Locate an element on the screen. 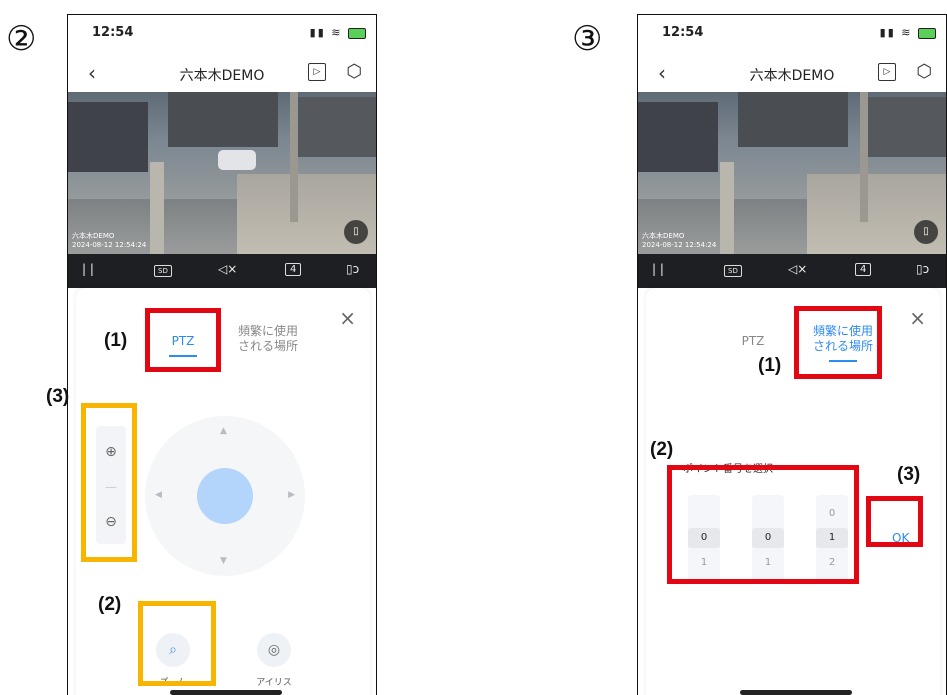 This screenshot has height=695, width=947. iris-feature-label: アイリス is located at coordinates (274, 683).